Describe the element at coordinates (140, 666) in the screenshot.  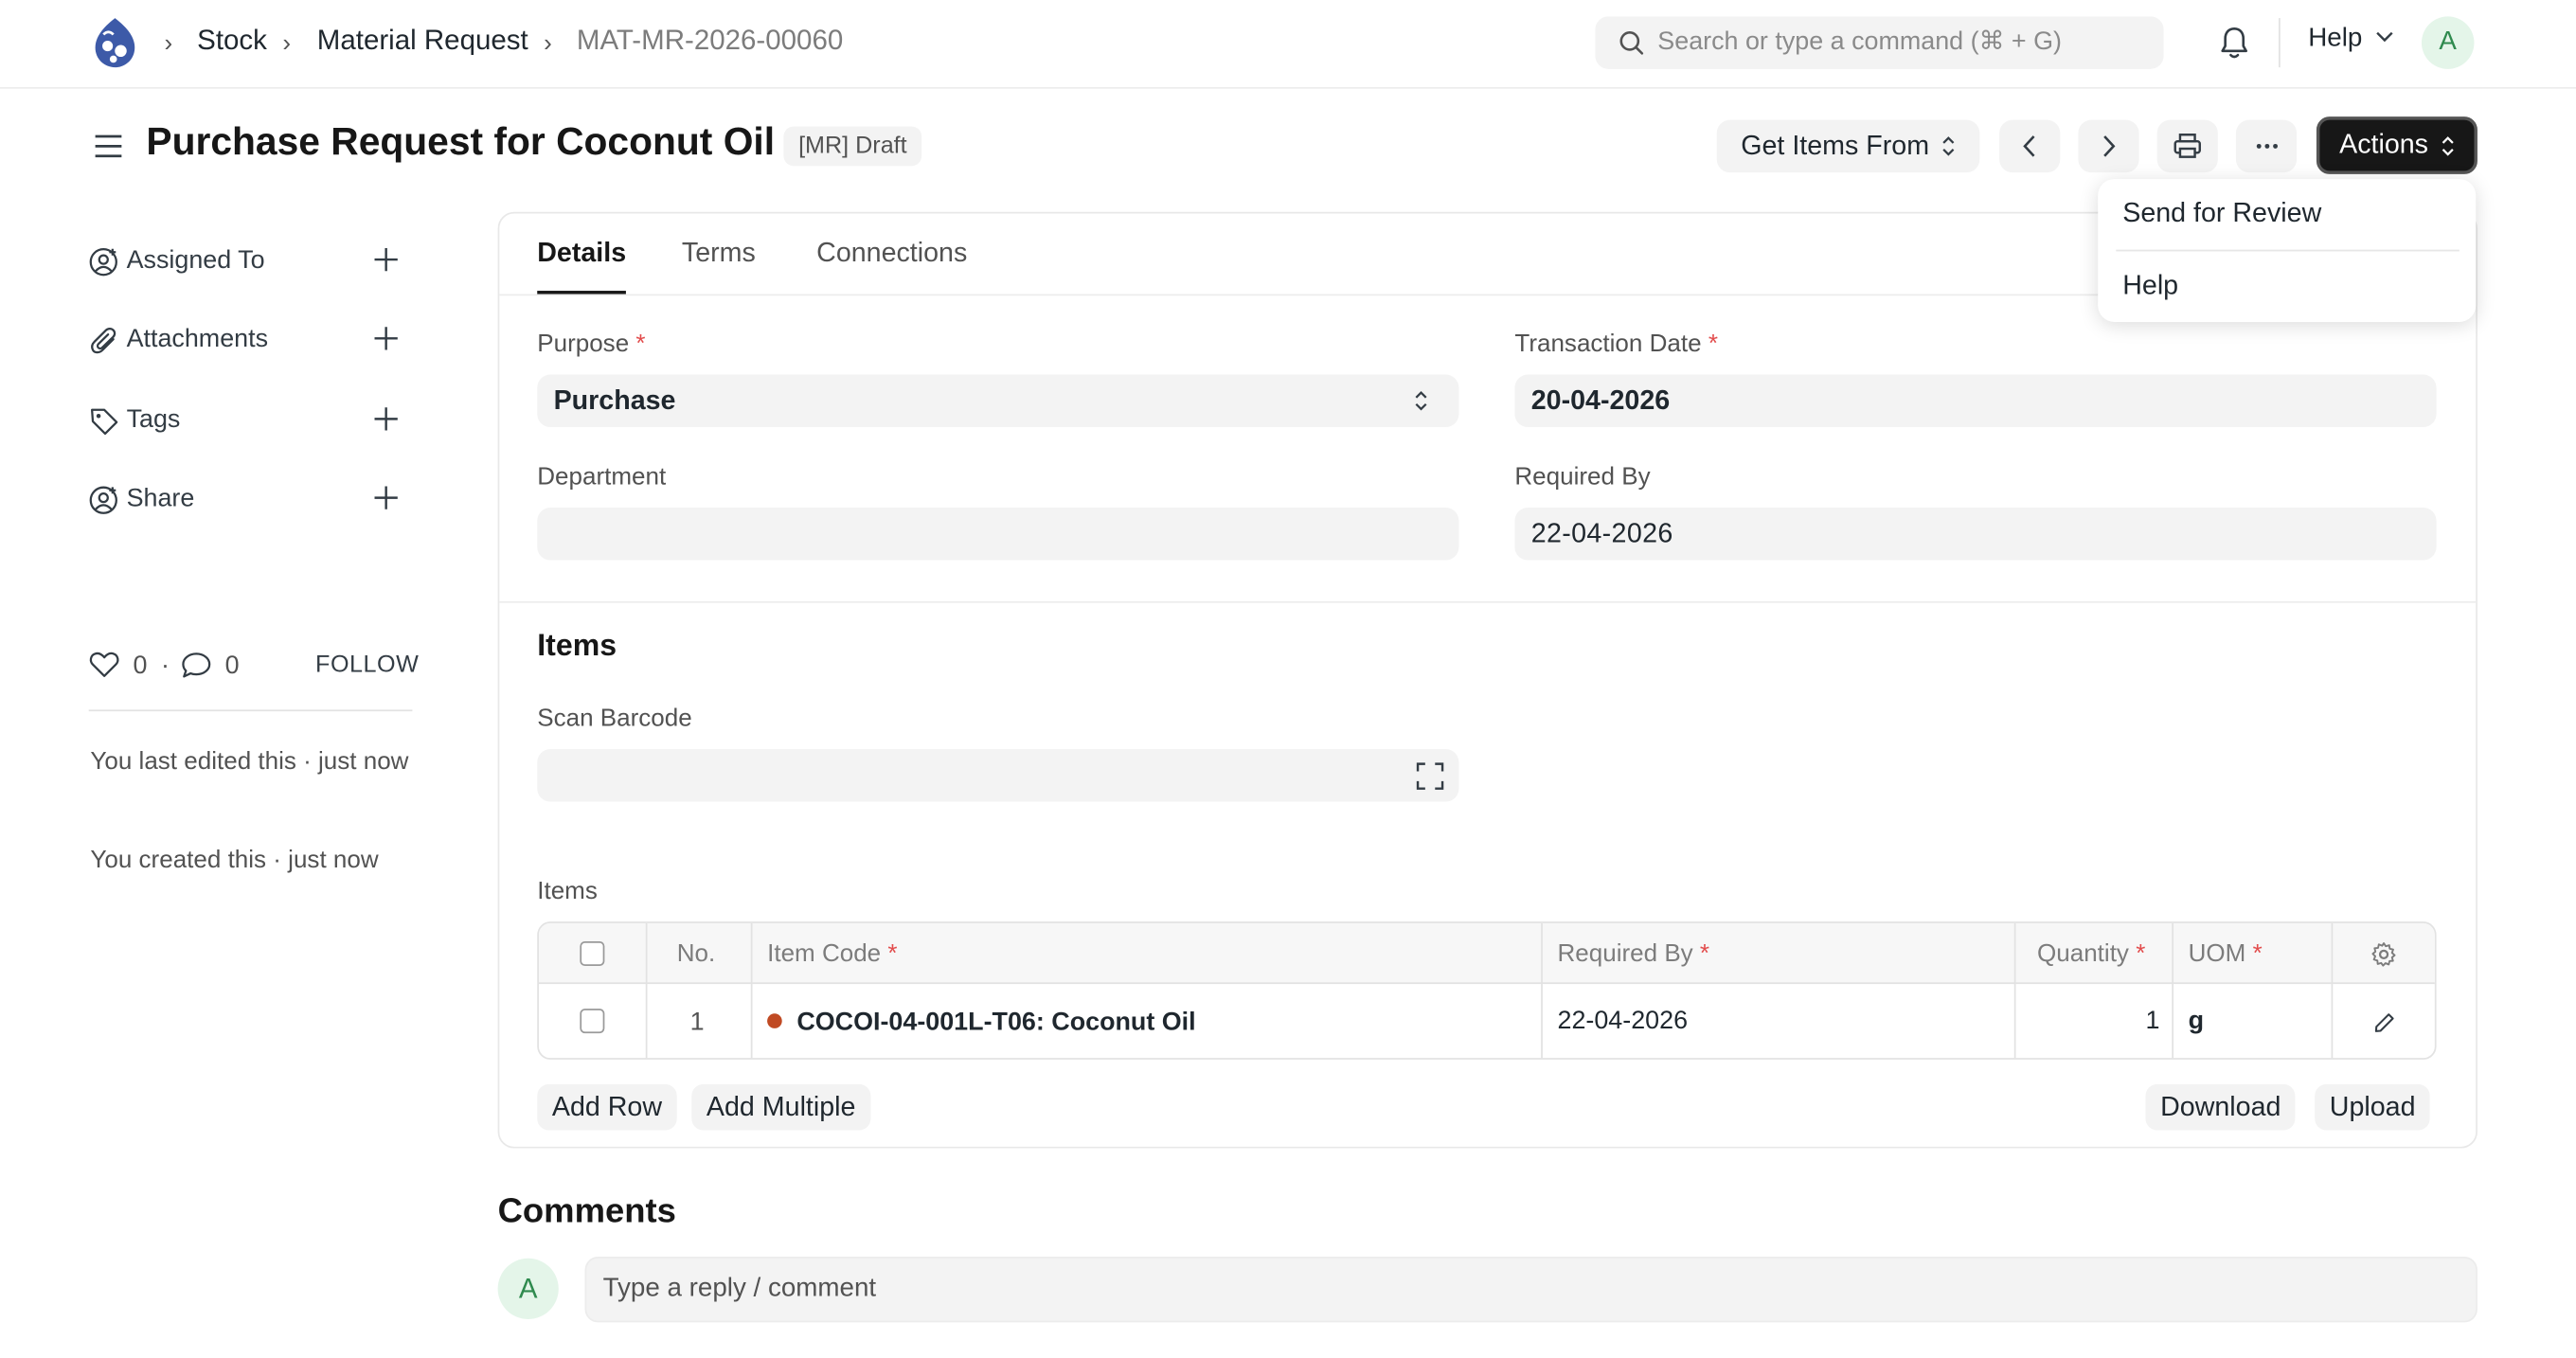
I see `likes-count: 0` at that location.